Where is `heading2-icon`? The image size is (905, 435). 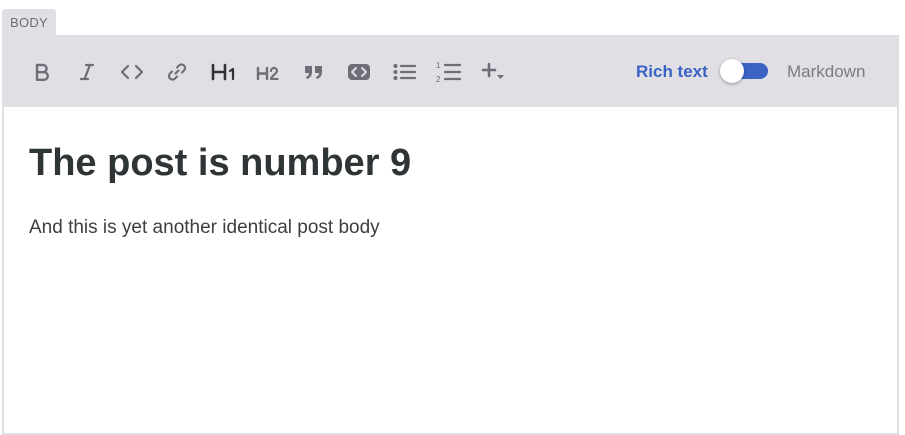
heading2-icon is located at coordinates (267, 73).